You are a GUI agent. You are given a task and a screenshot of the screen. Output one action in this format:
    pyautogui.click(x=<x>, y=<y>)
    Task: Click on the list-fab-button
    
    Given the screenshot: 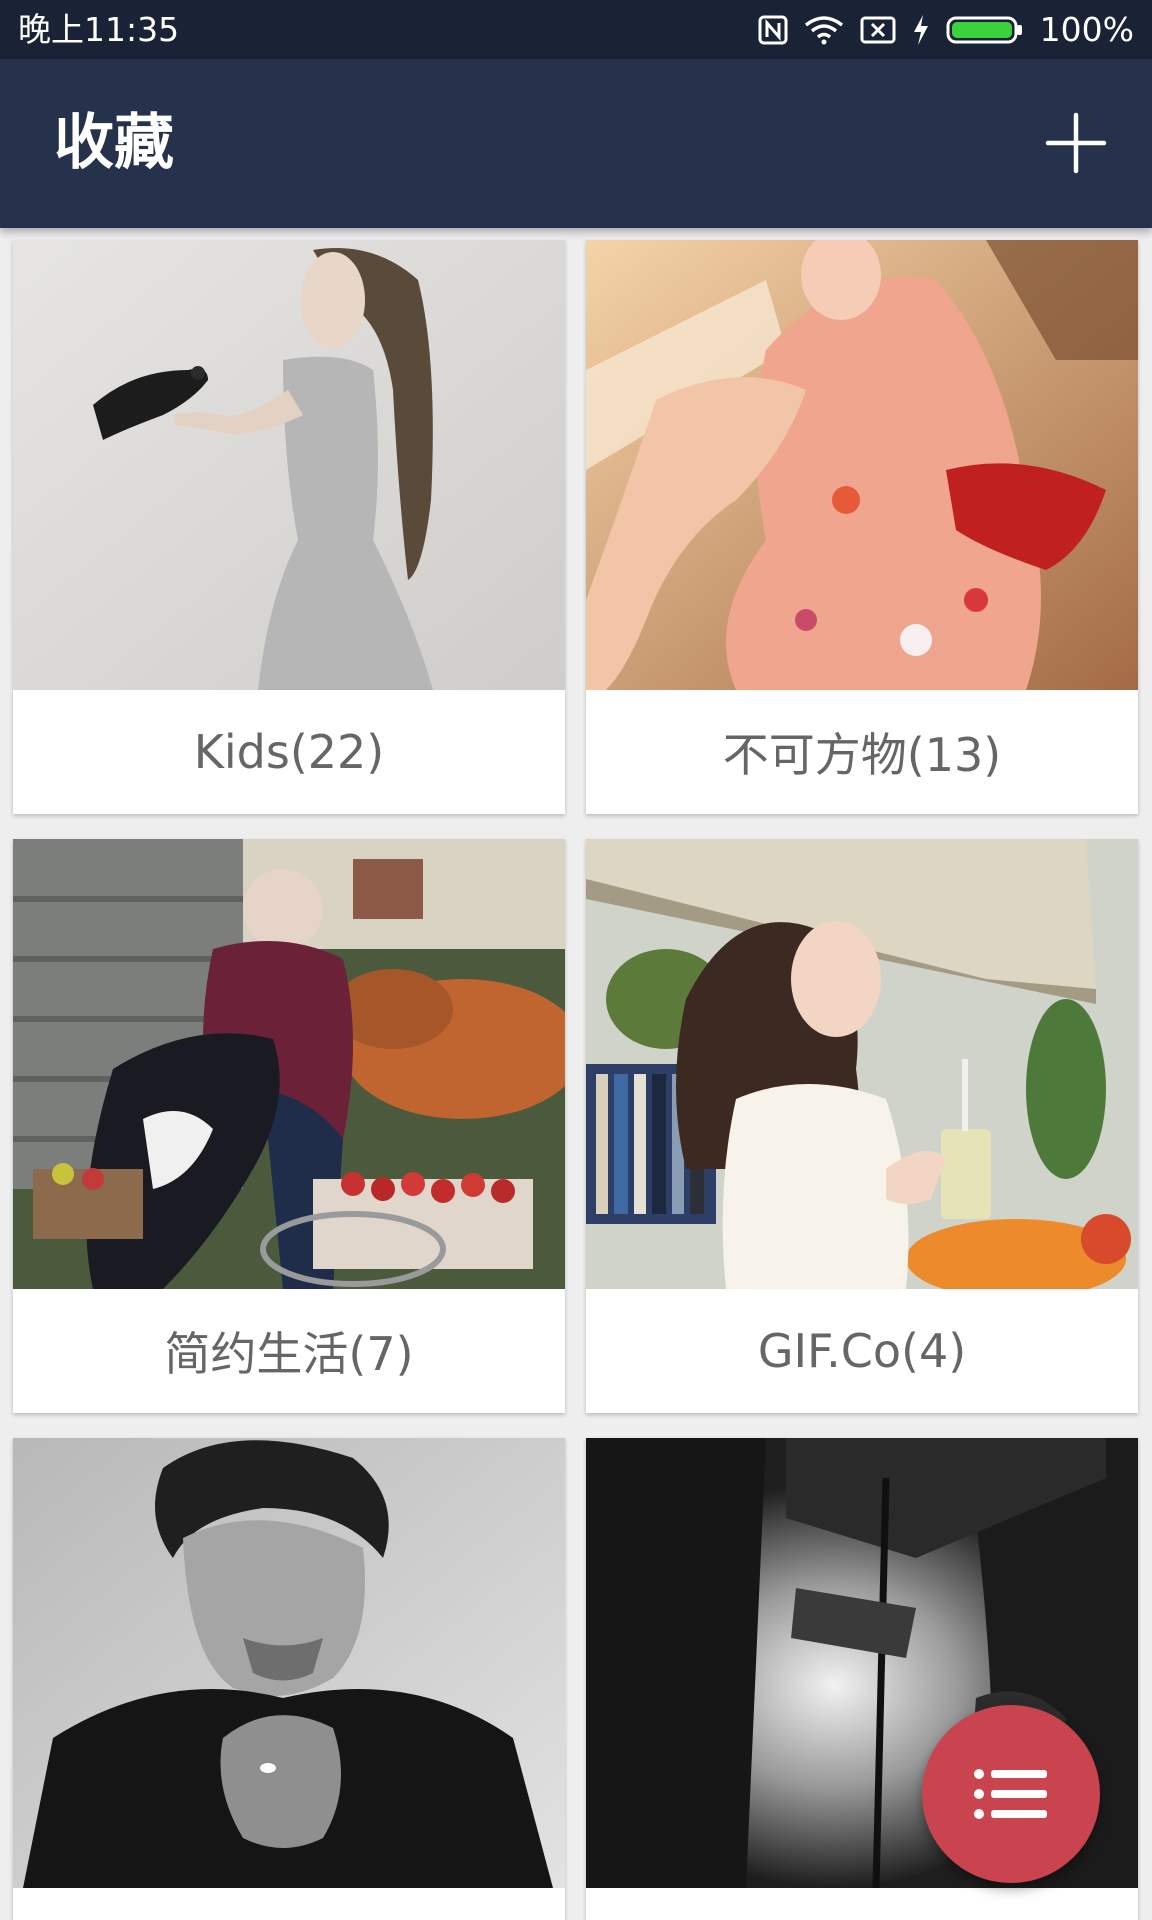 What is the action you would take?
    pyautogui.click(x=1011, y=1794)
    